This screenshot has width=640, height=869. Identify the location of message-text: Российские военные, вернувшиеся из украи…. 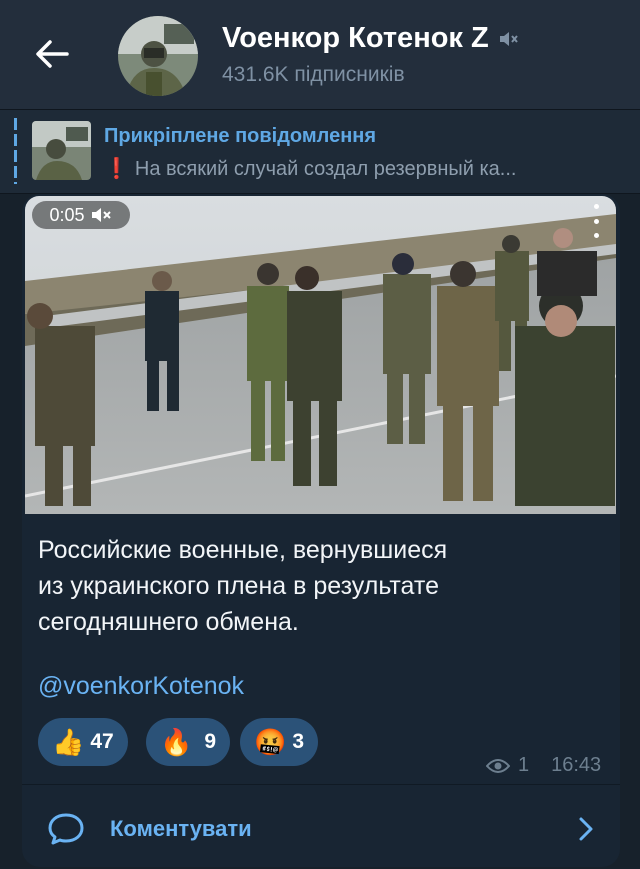
(318, 586).